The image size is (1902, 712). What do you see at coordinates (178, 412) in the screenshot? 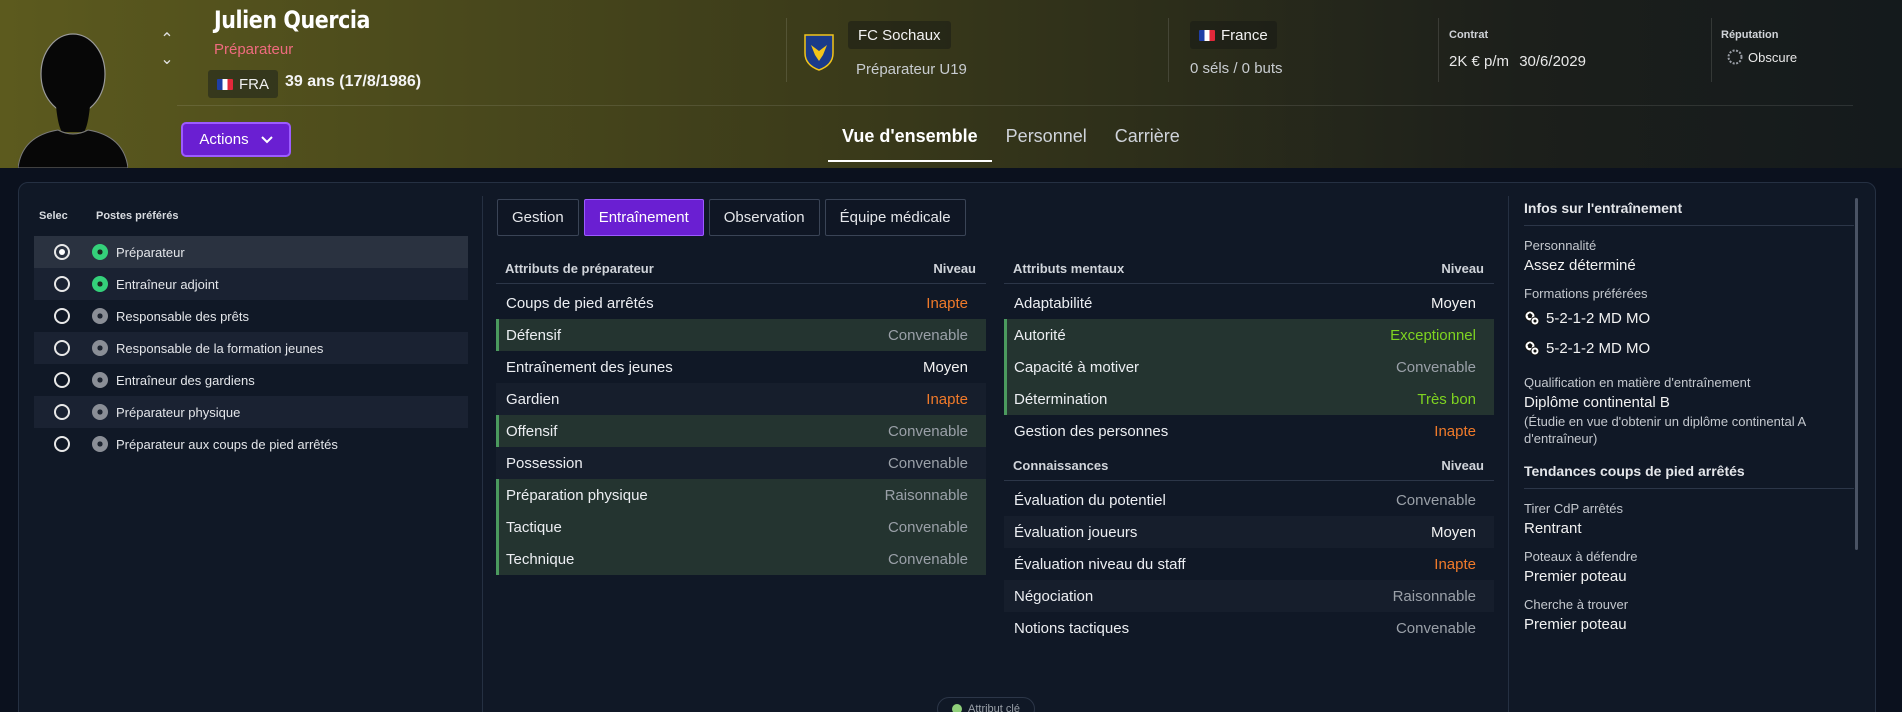
I see `position-label: Préparateur physique` at bounding box center [178, 412].